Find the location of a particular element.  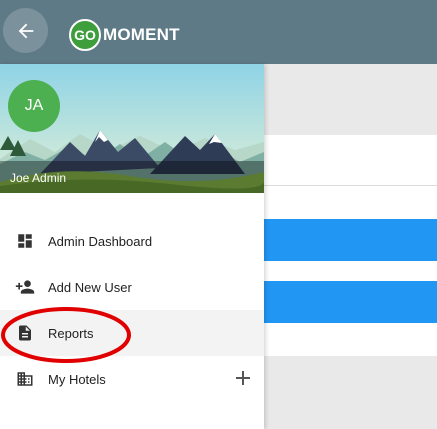

menu-item-add-new-user: Add New User is located at coordinates (132, 287).